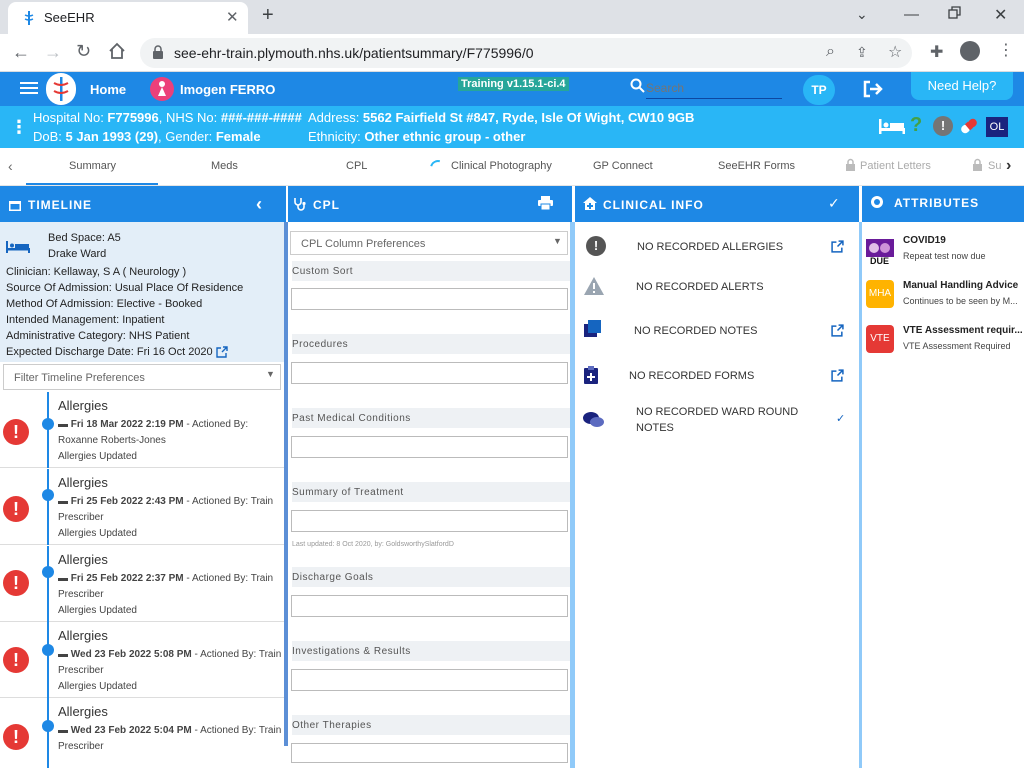 The image size is (1024, 768). Describe the element at coordinates (429, 299) in the screenshot. I see `custom-sort-textarea` at that location.